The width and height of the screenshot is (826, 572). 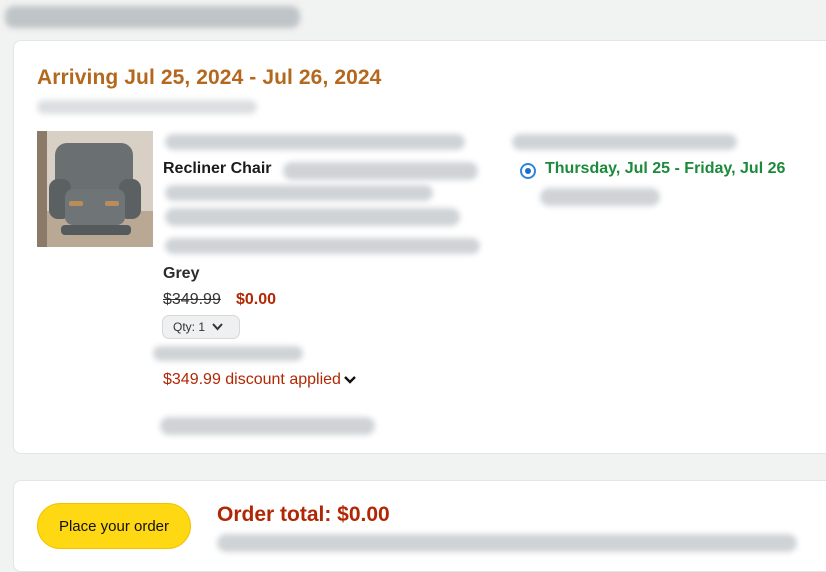 What do you see at coordinates (252, 379) in the screenshot?
I see `discount-text: $349.99 discount applied` at bounding box center [252, 379].